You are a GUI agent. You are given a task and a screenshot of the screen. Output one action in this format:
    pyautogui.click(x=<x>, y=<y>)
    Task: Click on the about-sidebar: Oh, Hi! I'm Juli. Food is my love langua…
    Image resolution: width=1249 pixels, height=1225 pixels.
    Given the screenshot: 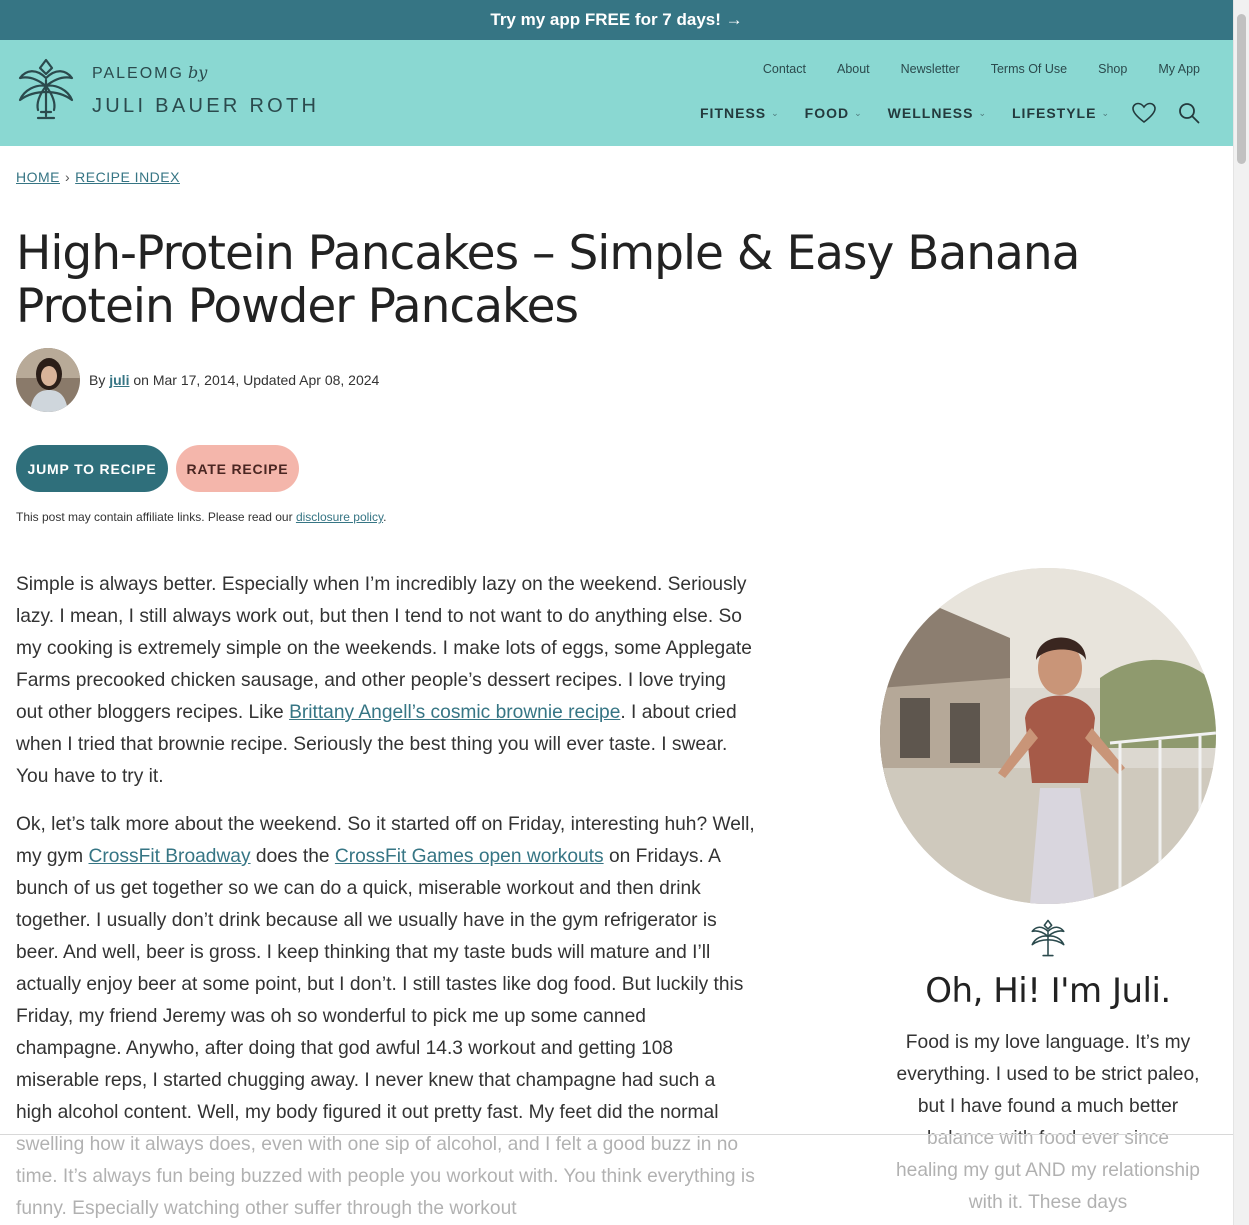 What is the action you would take?
    pyautogui.click(x=1048, y=893)
    